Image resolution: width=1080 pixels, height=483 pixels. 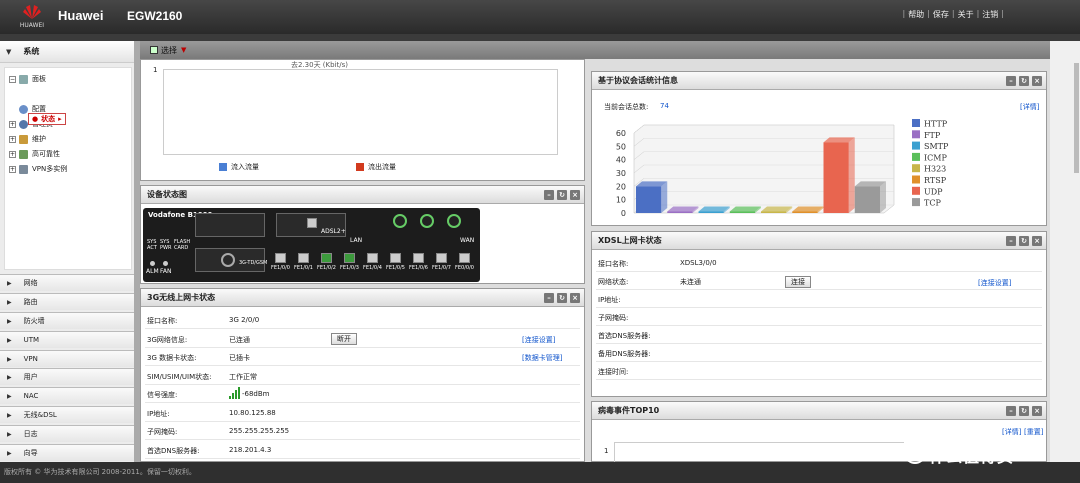 I want to click on nav-label: 无线&DSL, so click(x=40, y=415).